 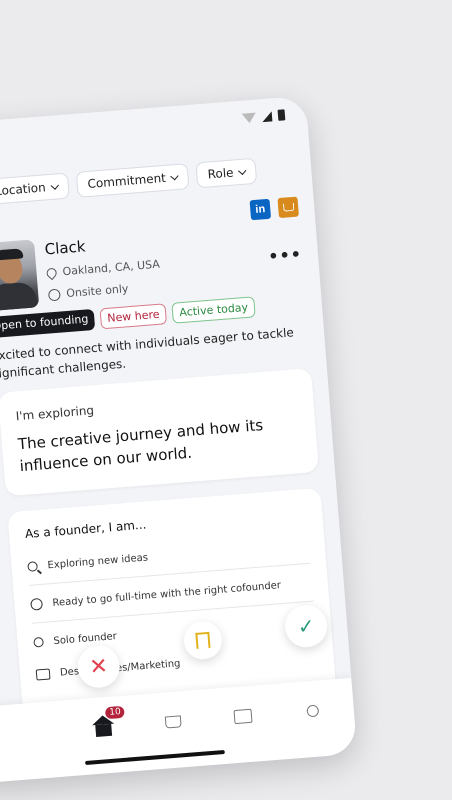 I want to click on timer-icon, so click(x=37, y=604).